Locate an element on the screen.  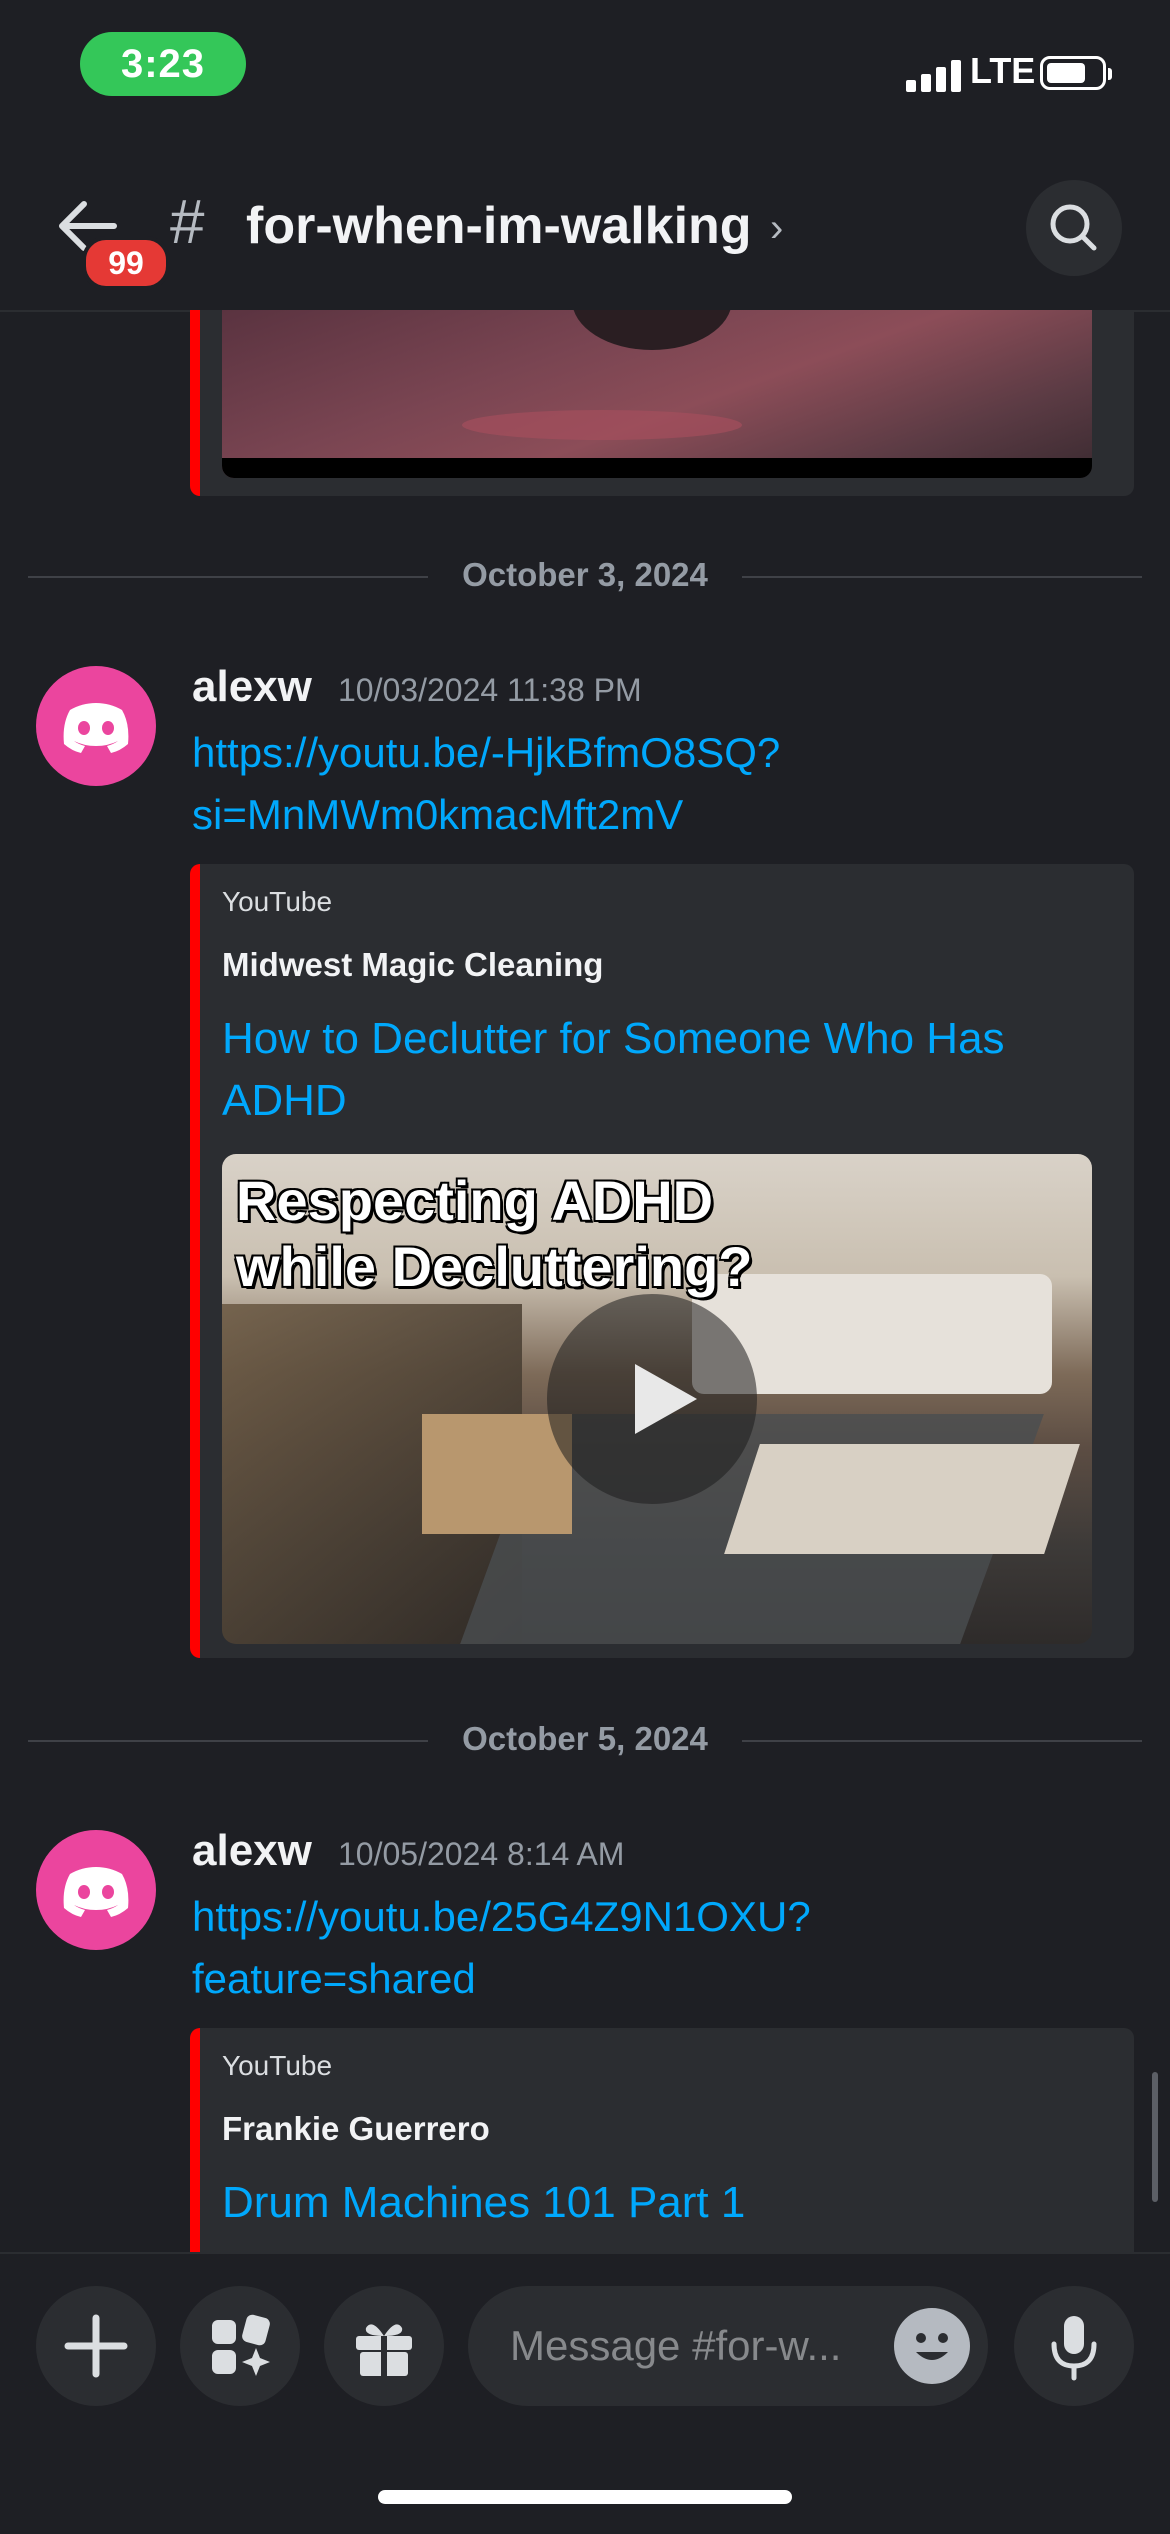
play-icon is located at coordinates (666, 1399).